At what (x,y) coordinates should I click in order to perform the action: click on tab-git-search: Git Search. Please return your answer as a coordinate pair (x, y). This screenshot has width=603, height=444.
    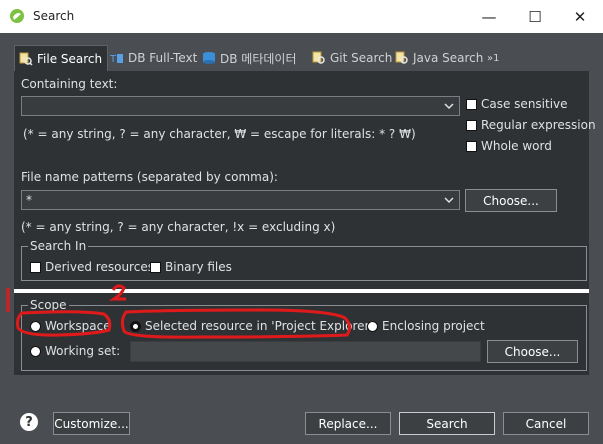
    Looking at the image, I should click on (352, 58).